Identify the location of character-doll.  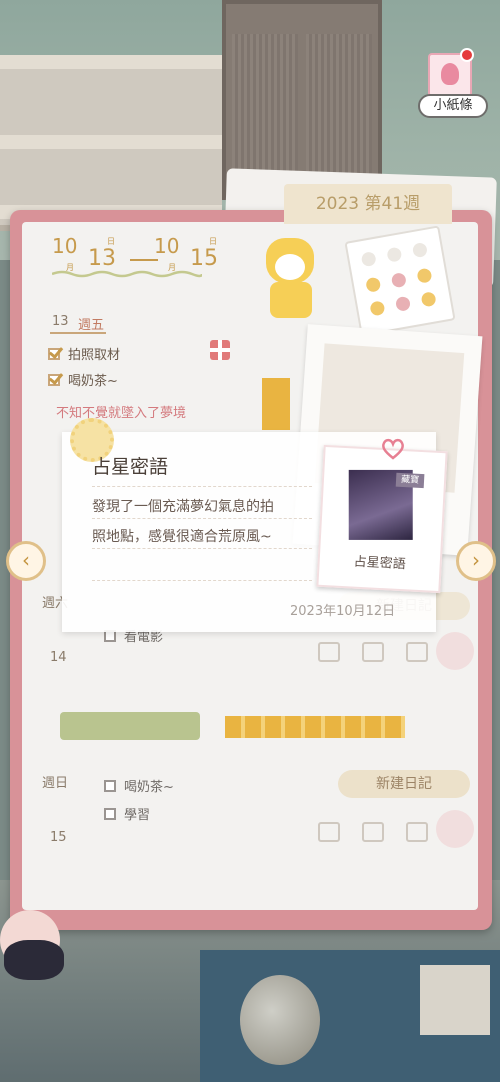
(40, 950).